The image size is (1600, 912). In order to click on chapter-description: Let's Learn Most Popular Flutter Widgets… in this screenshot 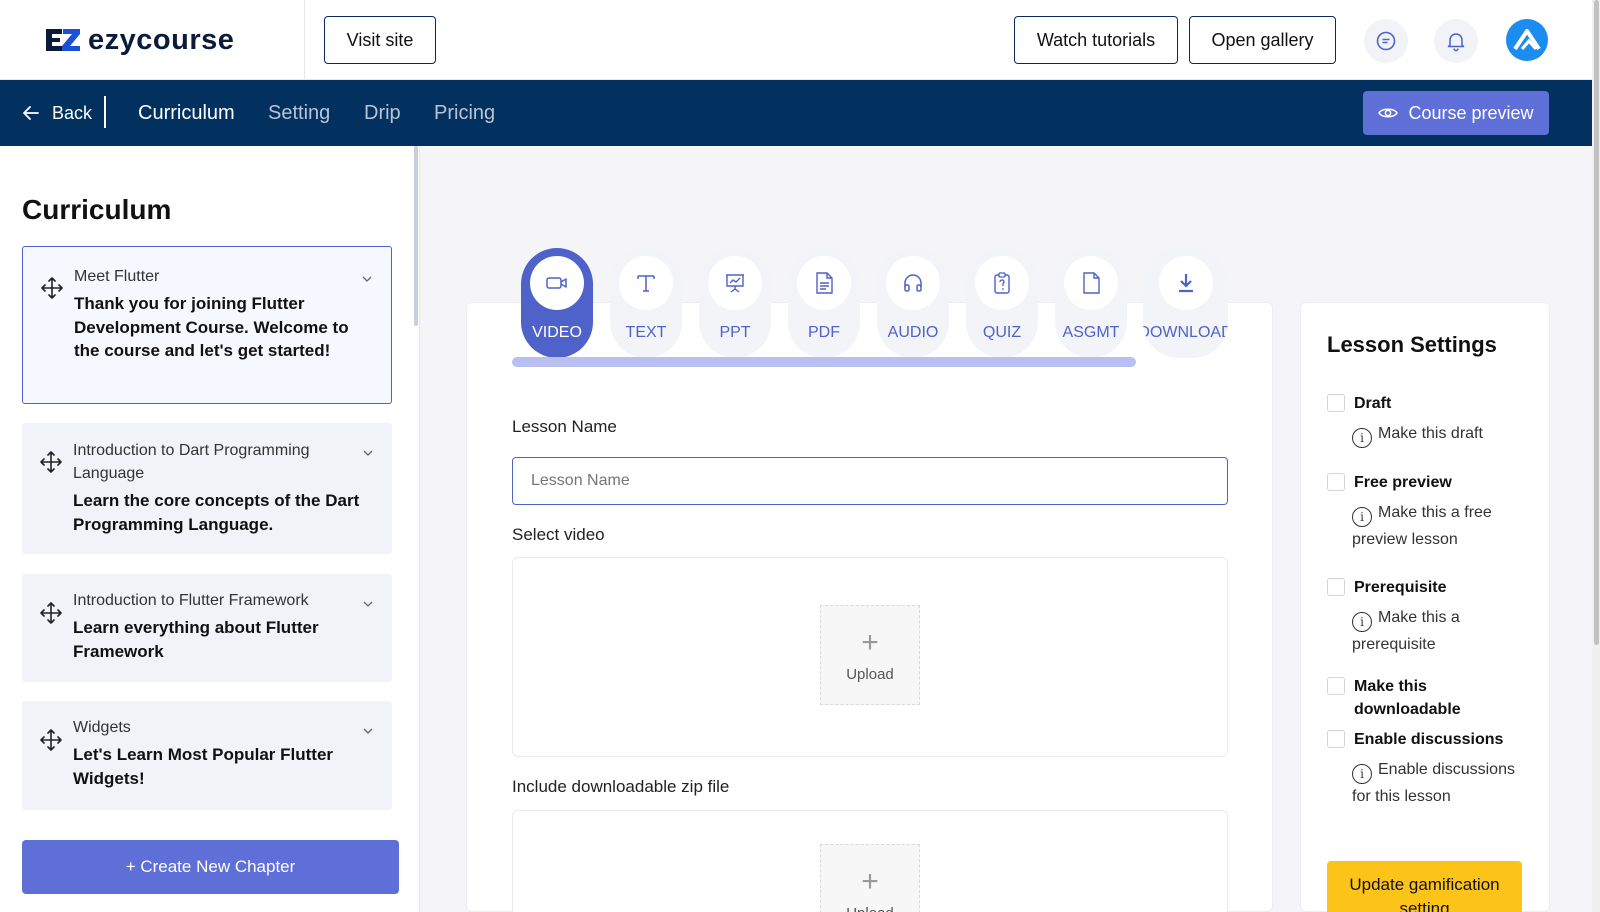, I will do `click(203, 766)`.